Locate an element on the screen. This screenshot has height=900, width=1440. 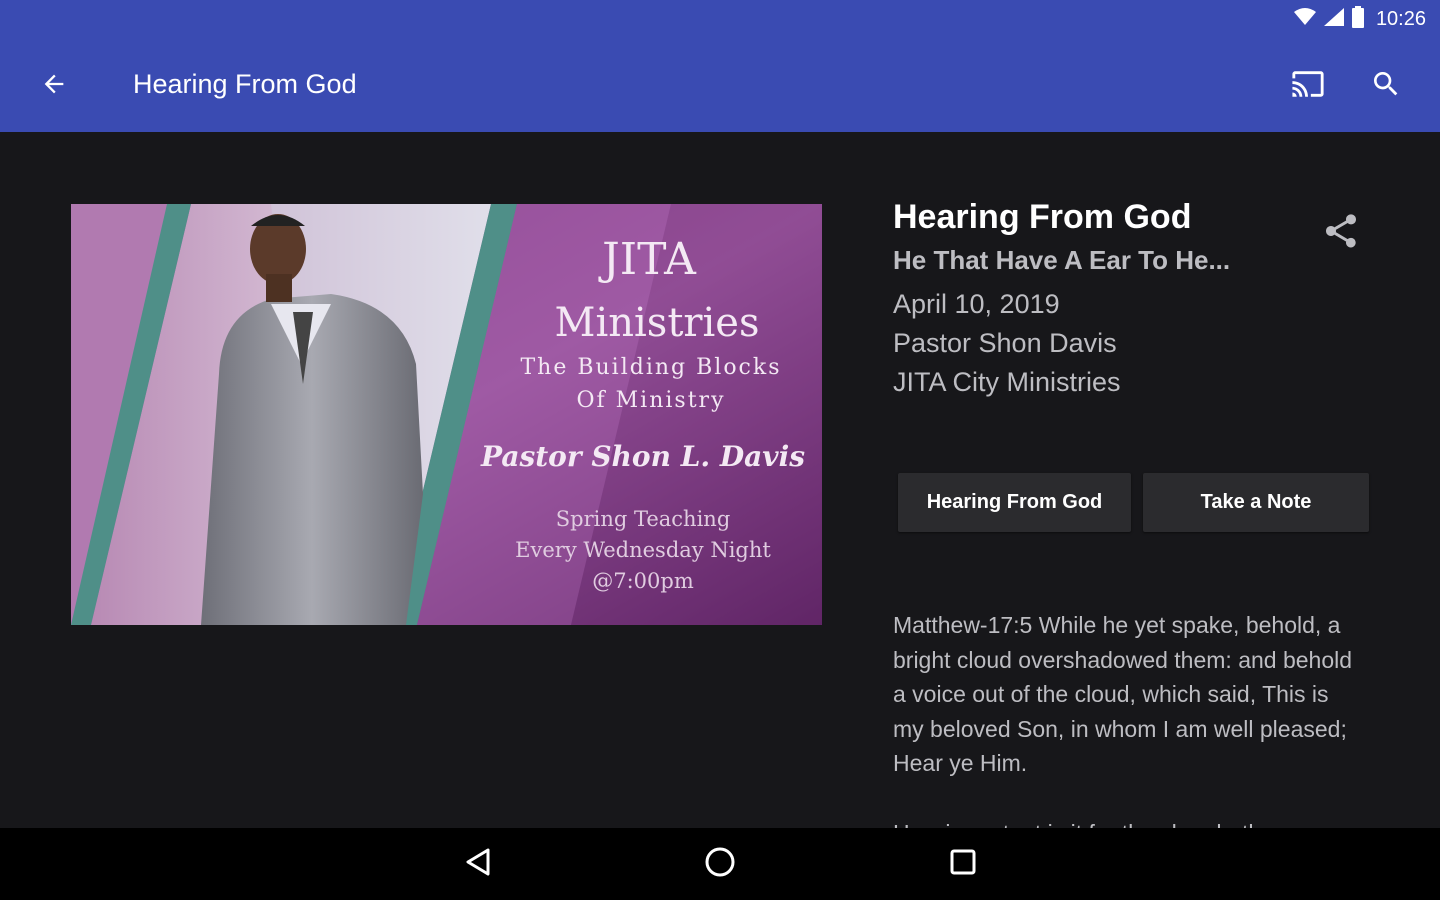
back-arrow-icon is located at coordinates (54, 86).